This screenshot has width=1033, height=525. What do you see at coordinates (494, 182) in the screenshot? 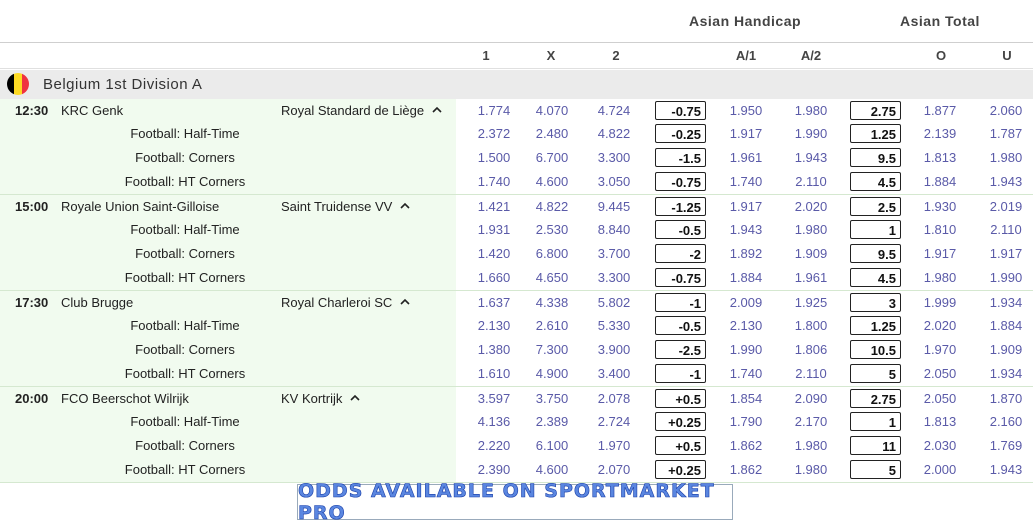
I see `odds-1: 1.740` at bounding box center [494, 182].